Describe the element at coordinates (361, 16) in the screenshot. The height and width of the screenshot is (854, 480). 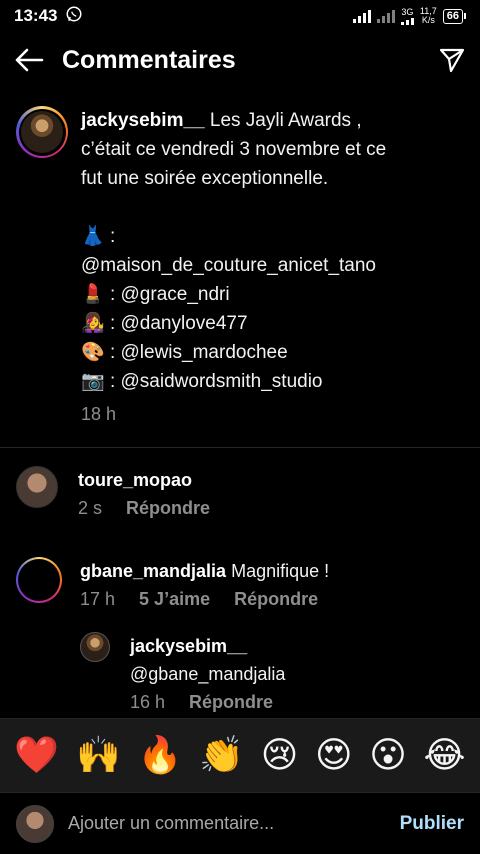
I see `signal-icon` at that location.